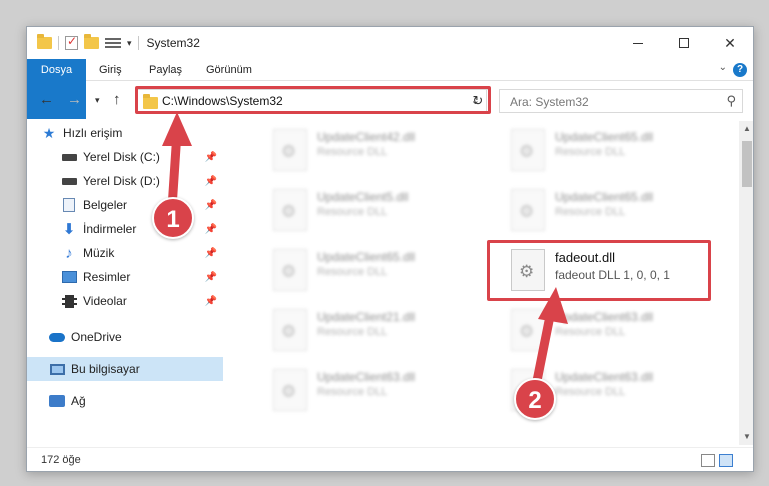  I want to click on sidebar-item-local-disk-d: Yerel Disk (D:) 📌, so click(125, 181).